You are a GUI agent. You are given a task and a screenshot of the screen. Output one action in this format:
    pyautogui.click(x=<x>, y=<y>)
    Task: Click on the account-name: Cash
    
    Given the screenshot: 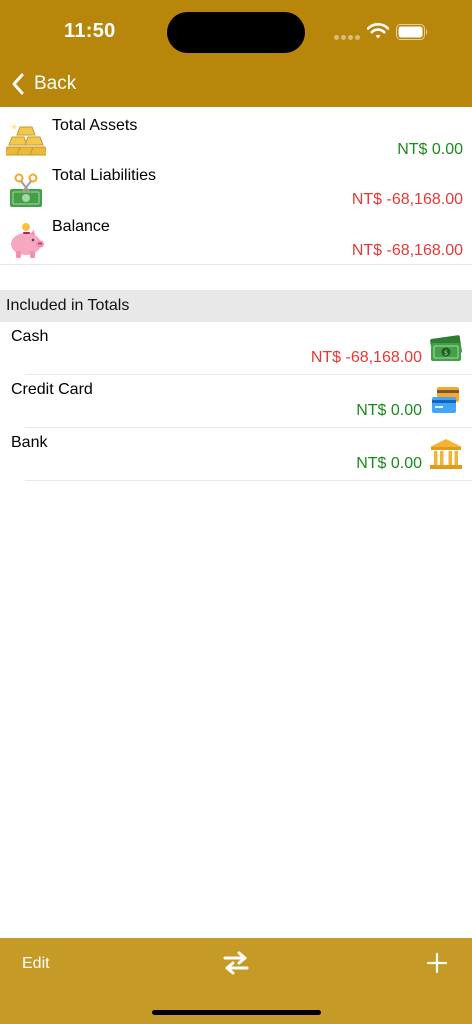 What is the action you would take?
    pyautogui.click(x=30, y=336)
    